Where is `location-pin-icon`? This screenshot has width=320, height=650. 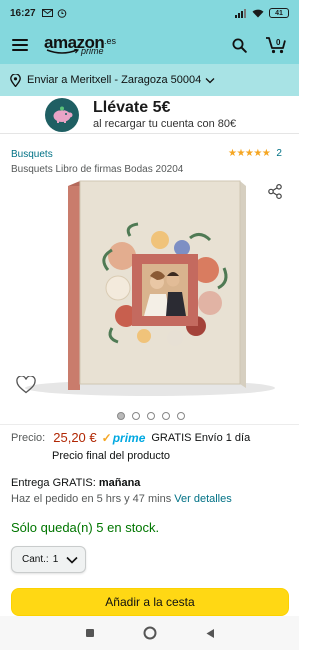 location-pin-icon is located at coordinates (15, 80).